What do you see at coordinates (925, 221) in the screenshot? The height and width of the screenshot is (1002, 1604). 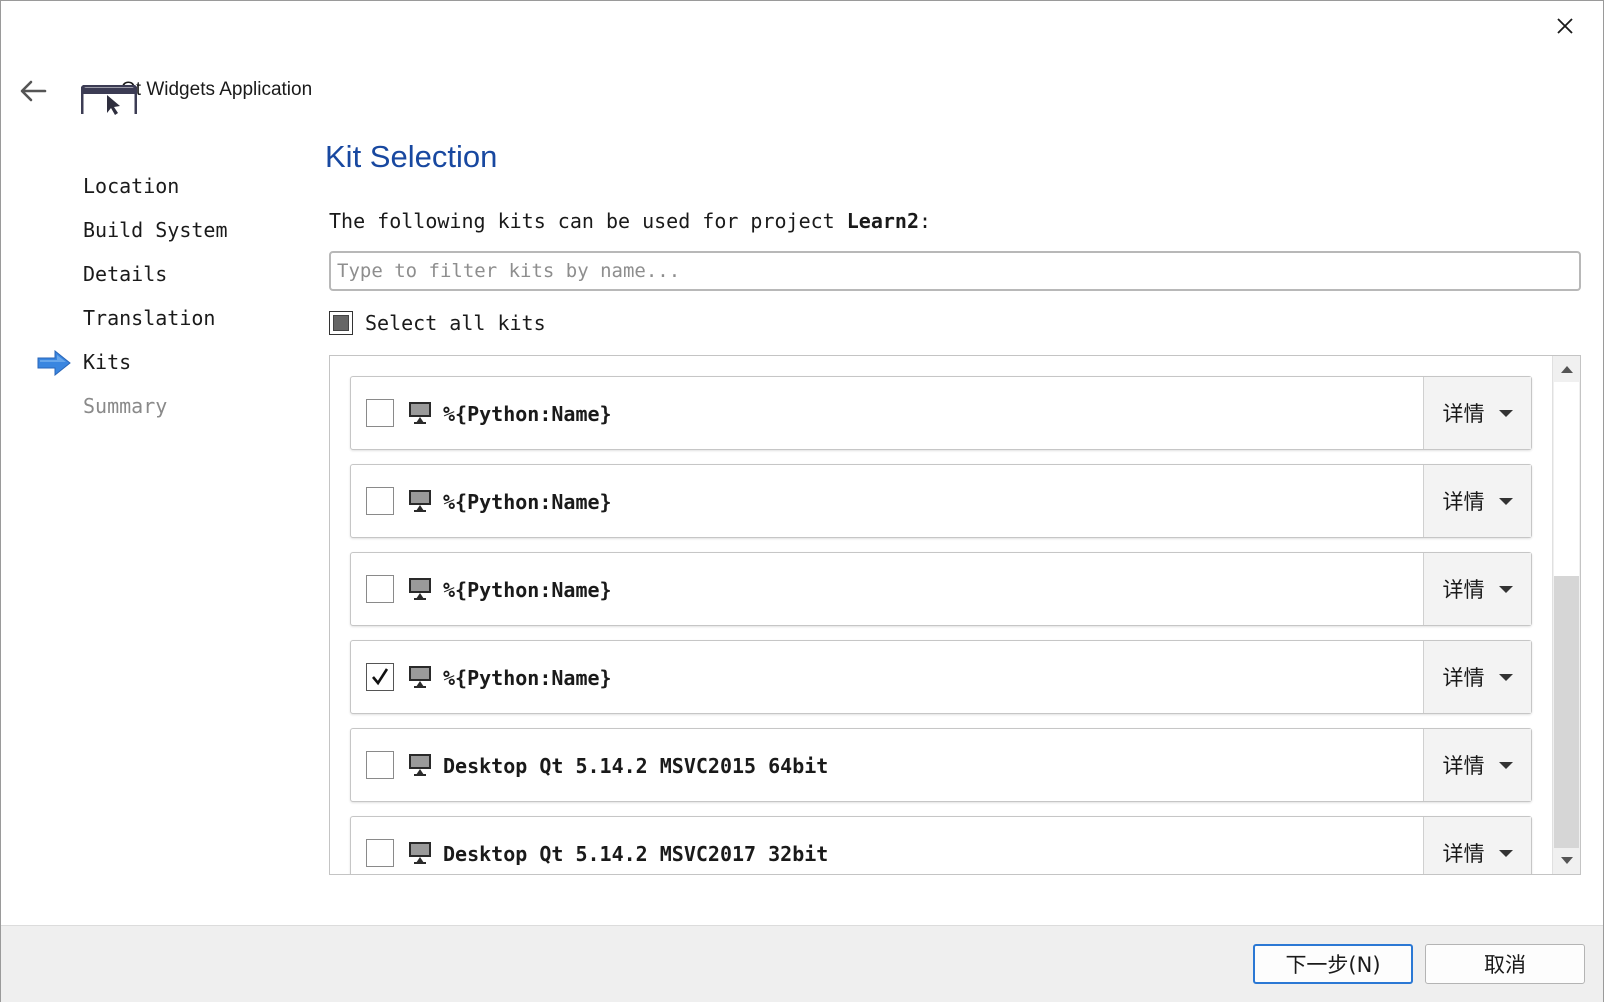 I see `intro-suffix: :` at bounding box center [925, 221].